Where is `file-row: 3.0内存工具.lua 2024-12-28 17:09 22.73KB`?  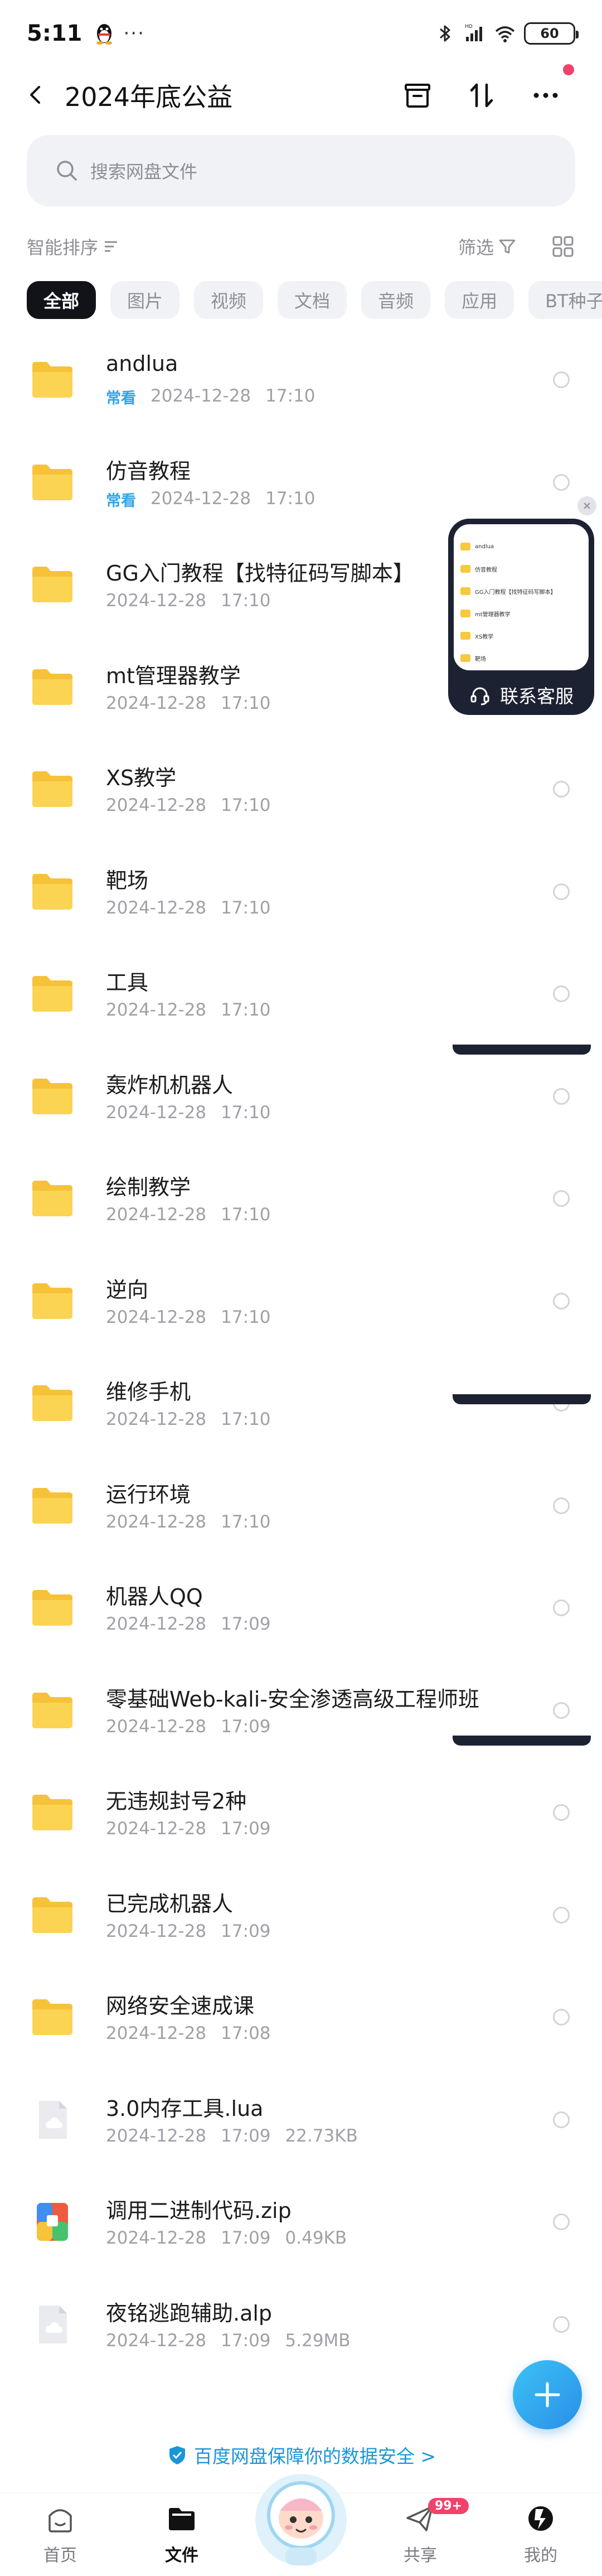
file-row: 3.0内存工具.lua 2024-12-28 17:09 22.73KB is located at coordinates (301, 2121).